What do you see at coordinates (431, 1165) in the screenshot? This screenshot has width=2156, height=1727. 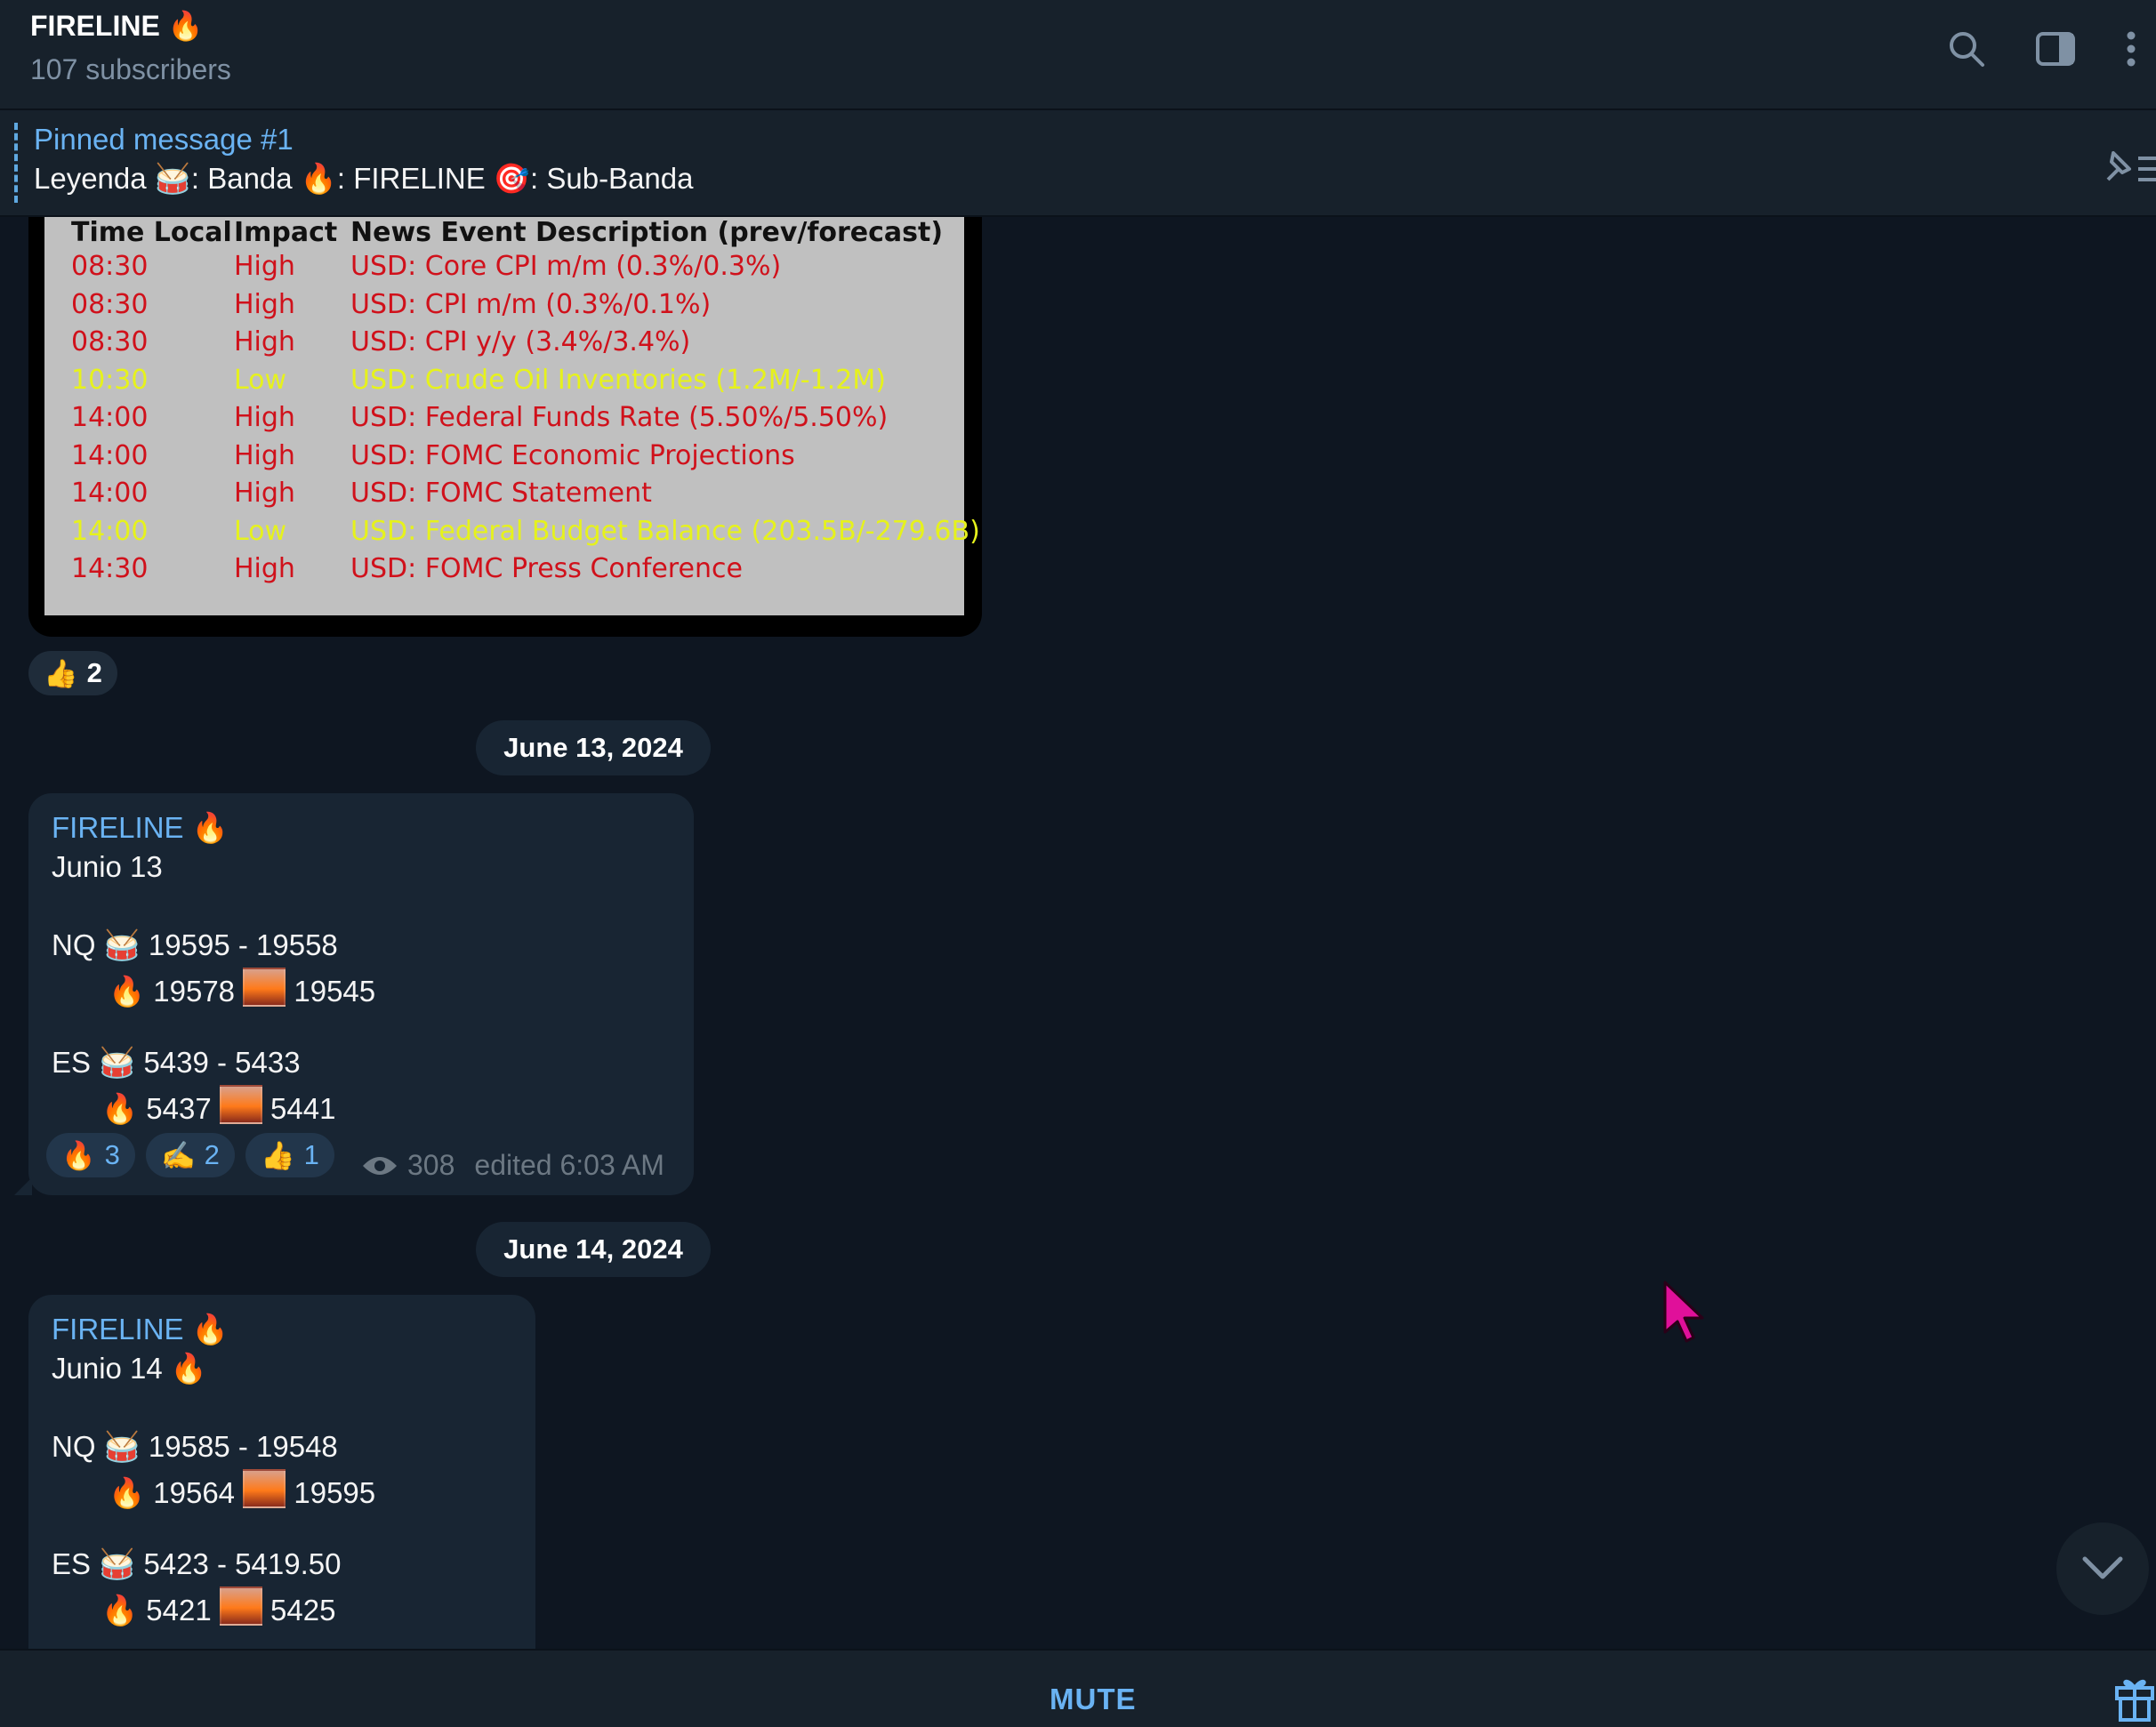 I see `view-count: 308` at bounding box center [431, 1165].